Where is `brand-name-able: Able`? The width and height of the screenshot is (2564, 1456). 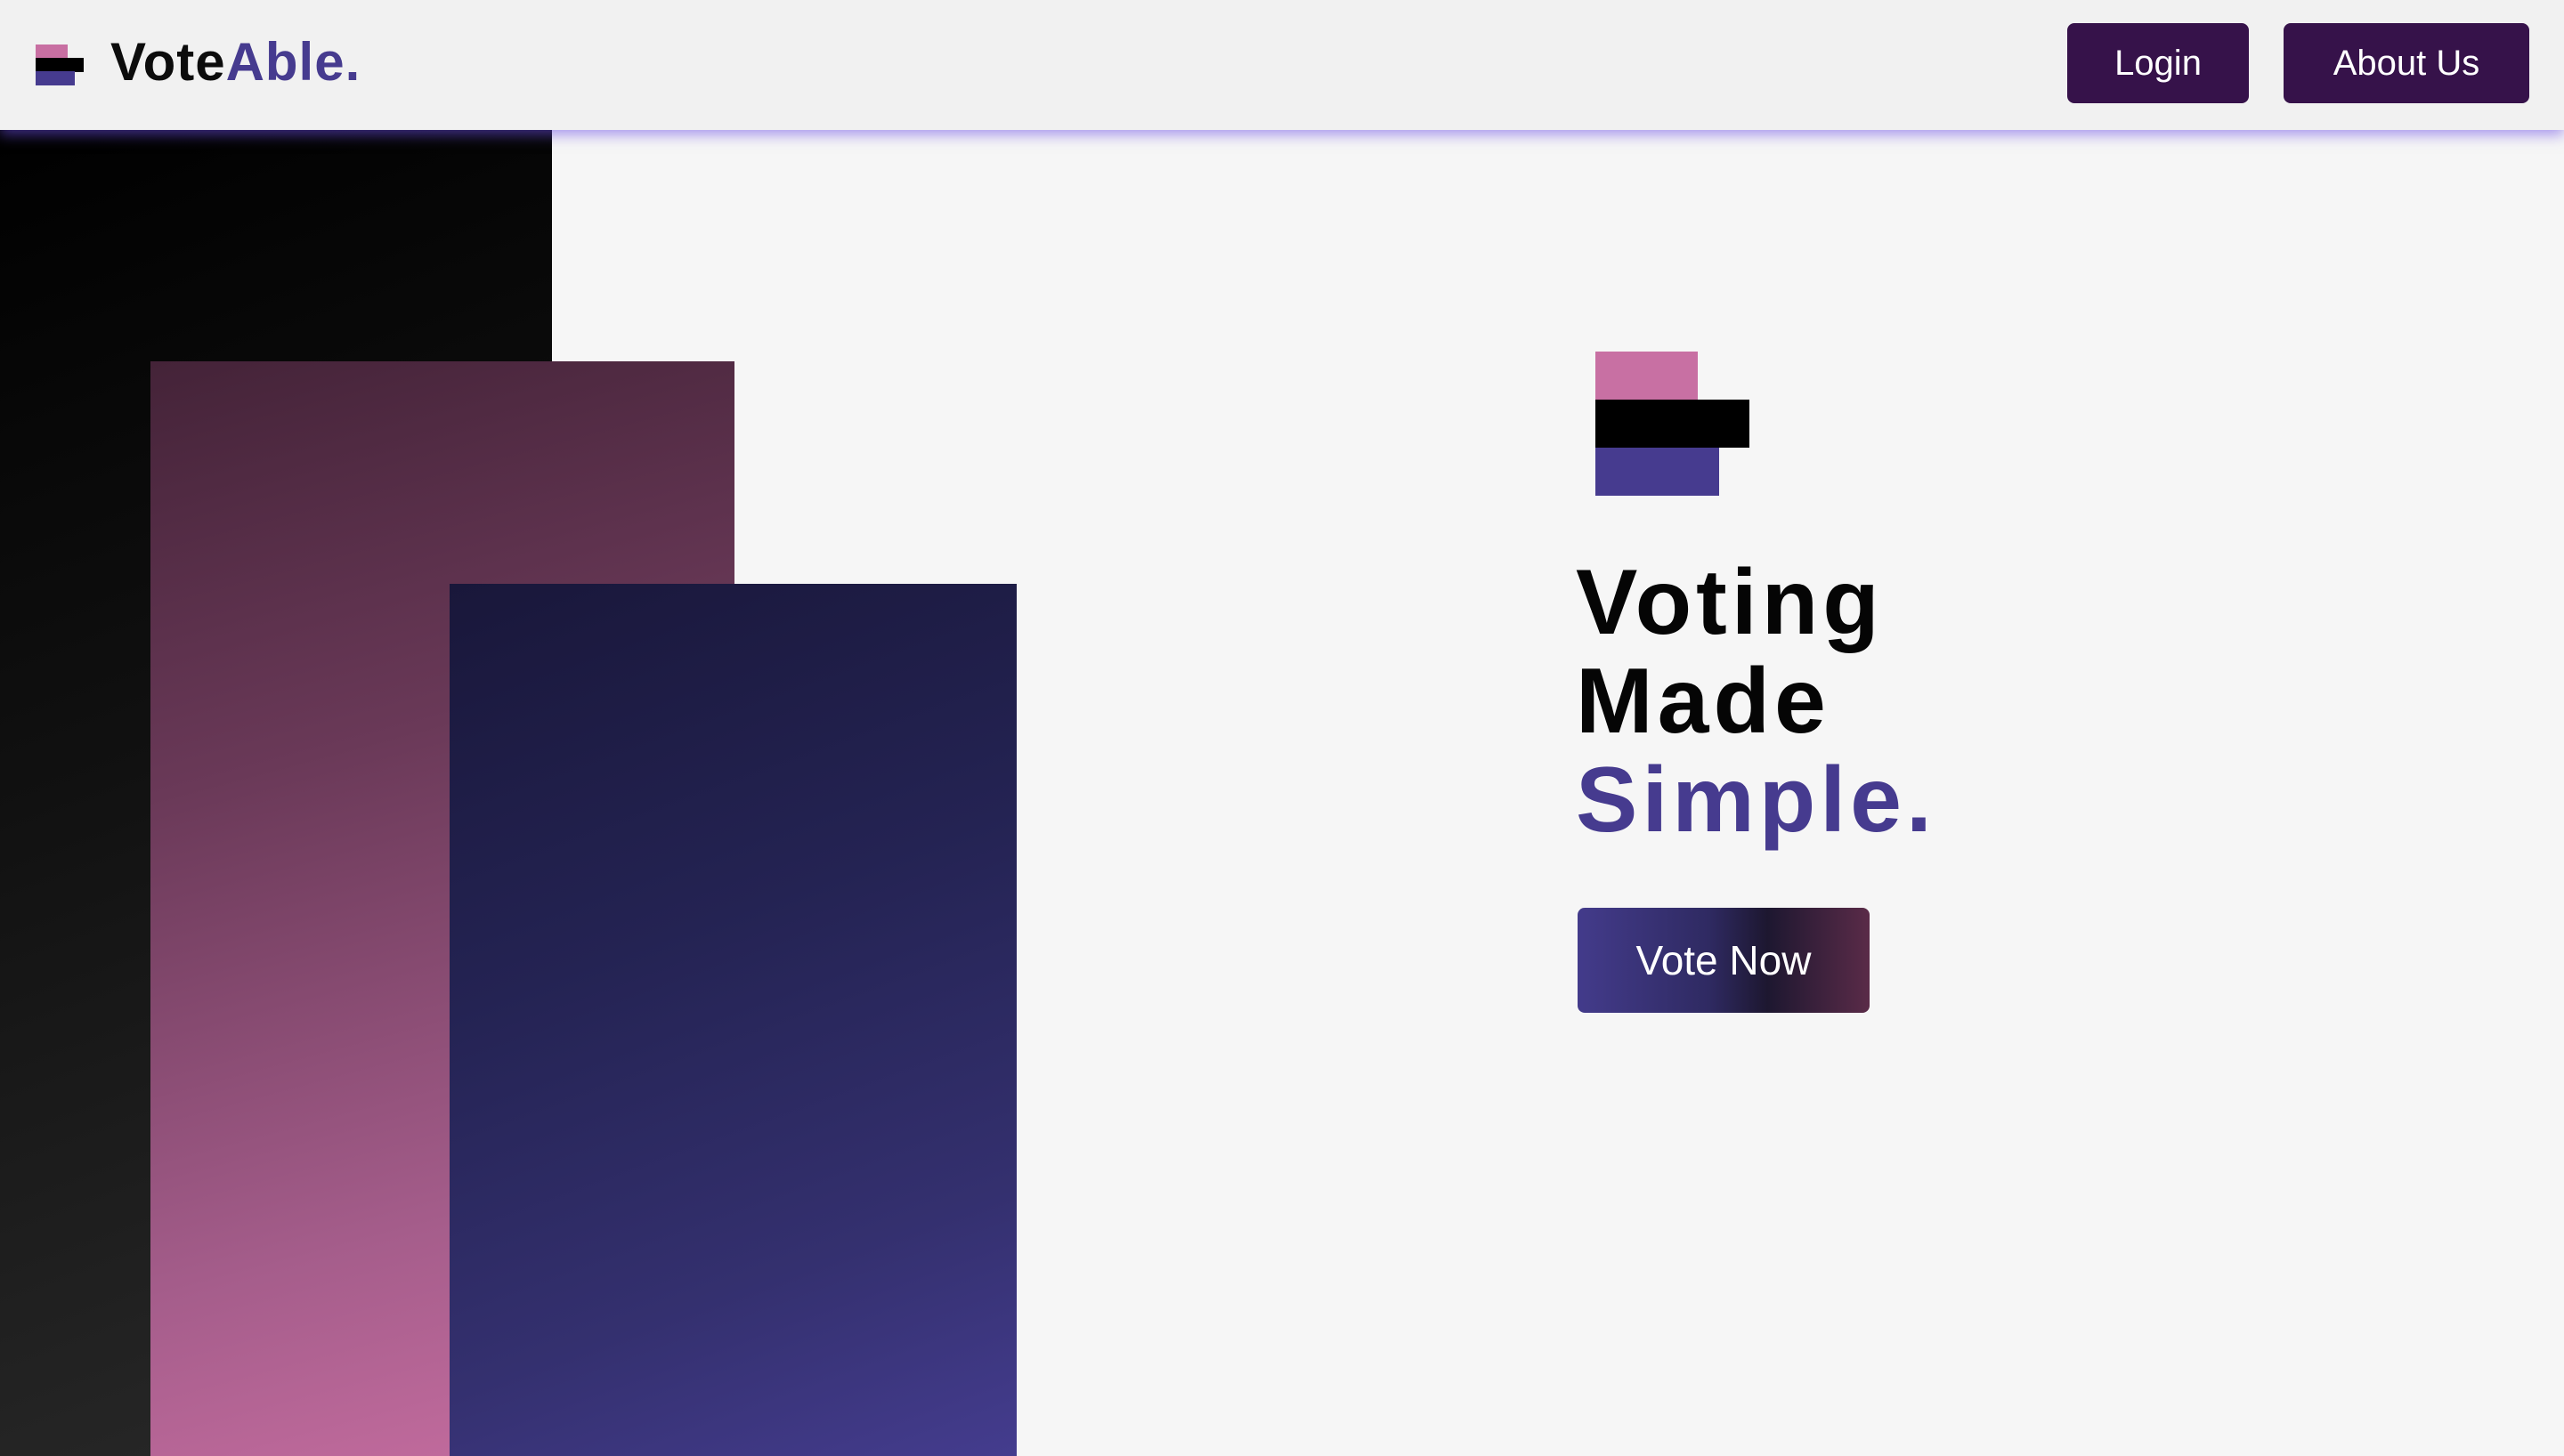
brand-name-able: Able is located at coordinates (285, 62).